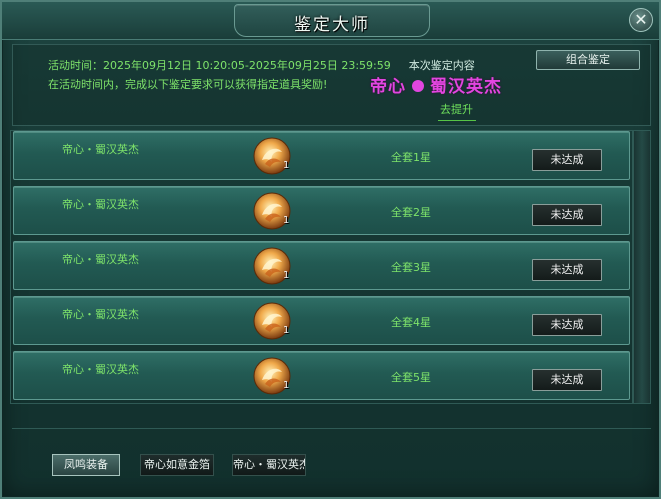 The height and width of the screenshot is (499, 661). Describe the element at coordinates (457, 120) in the screenshot. I see `goto-underline` at that location.